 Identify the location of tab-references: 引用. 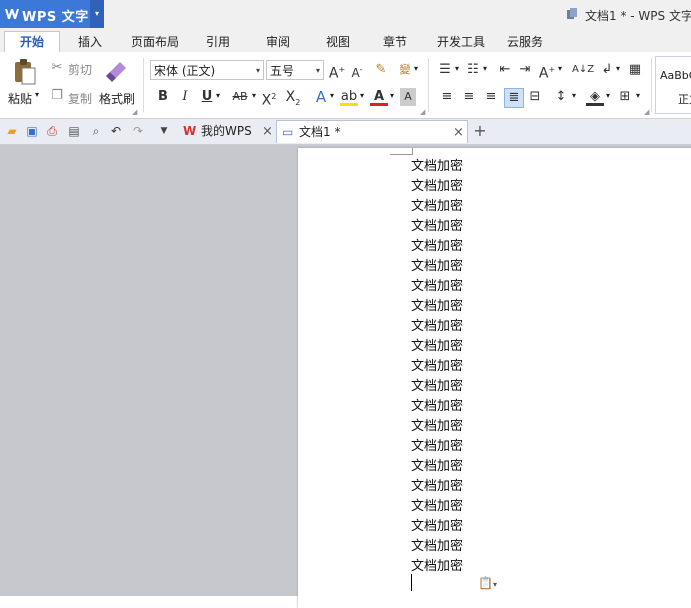
(218, 42).